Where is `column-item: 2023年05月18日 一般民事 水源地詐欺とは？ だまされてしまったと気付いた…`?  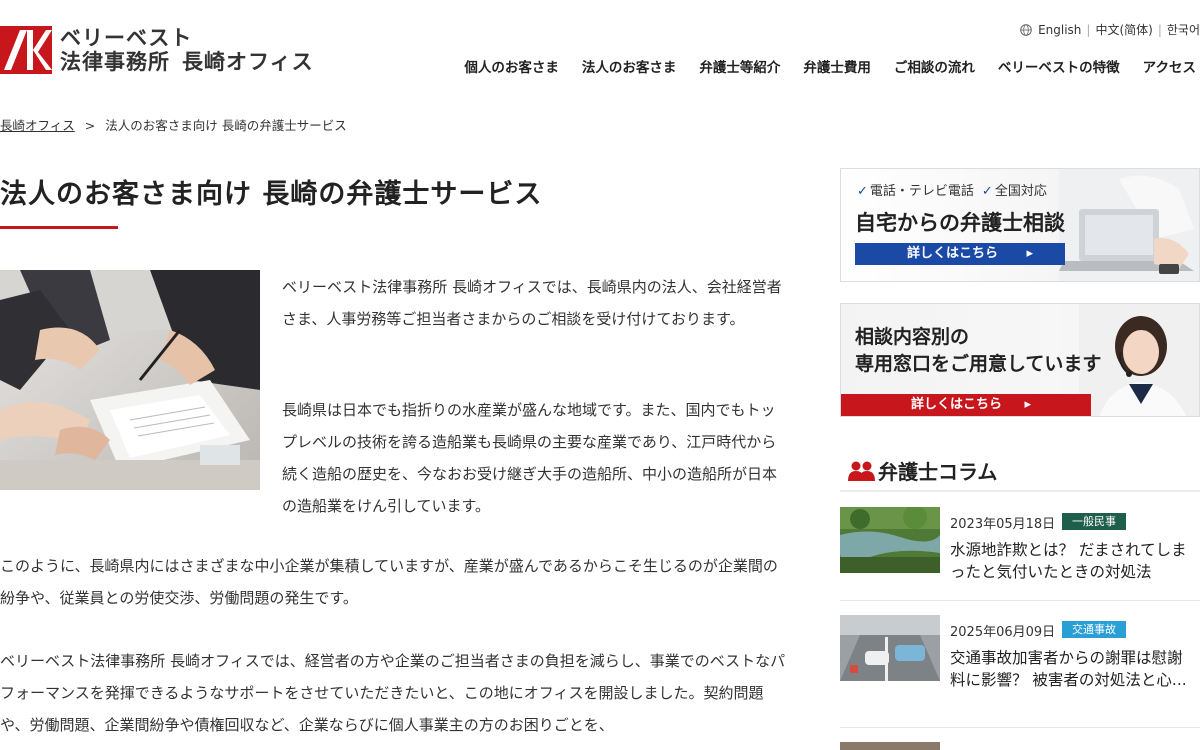 column-item: 2023年05月18日 一般民事 水源地詐欺とは？ だまされてしまったと気付いた… is located at coordinates (1020, 547).